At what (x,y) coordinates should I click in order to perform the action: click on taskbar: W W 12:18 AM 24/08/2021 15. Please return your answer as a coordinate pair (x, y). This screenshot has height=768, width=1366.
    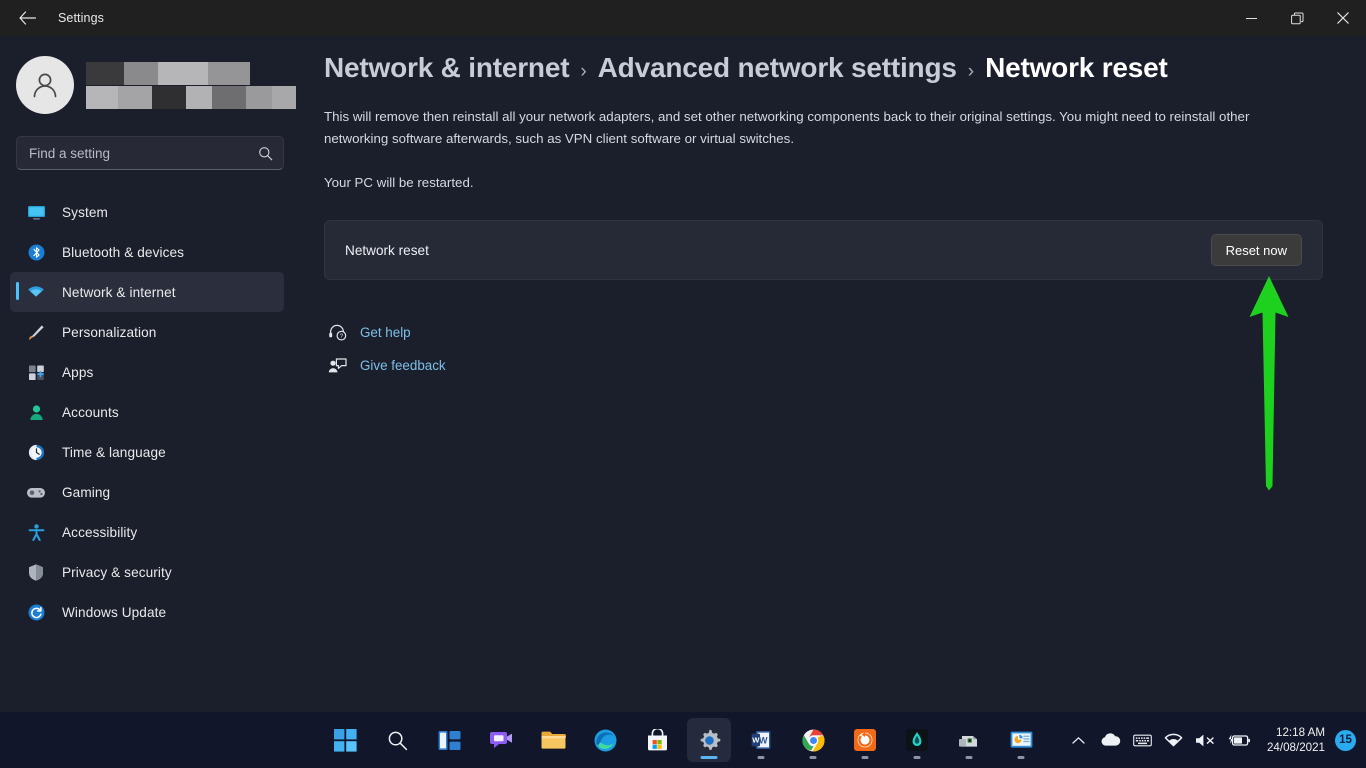
    Looking at the image, I should click on (683, 740).